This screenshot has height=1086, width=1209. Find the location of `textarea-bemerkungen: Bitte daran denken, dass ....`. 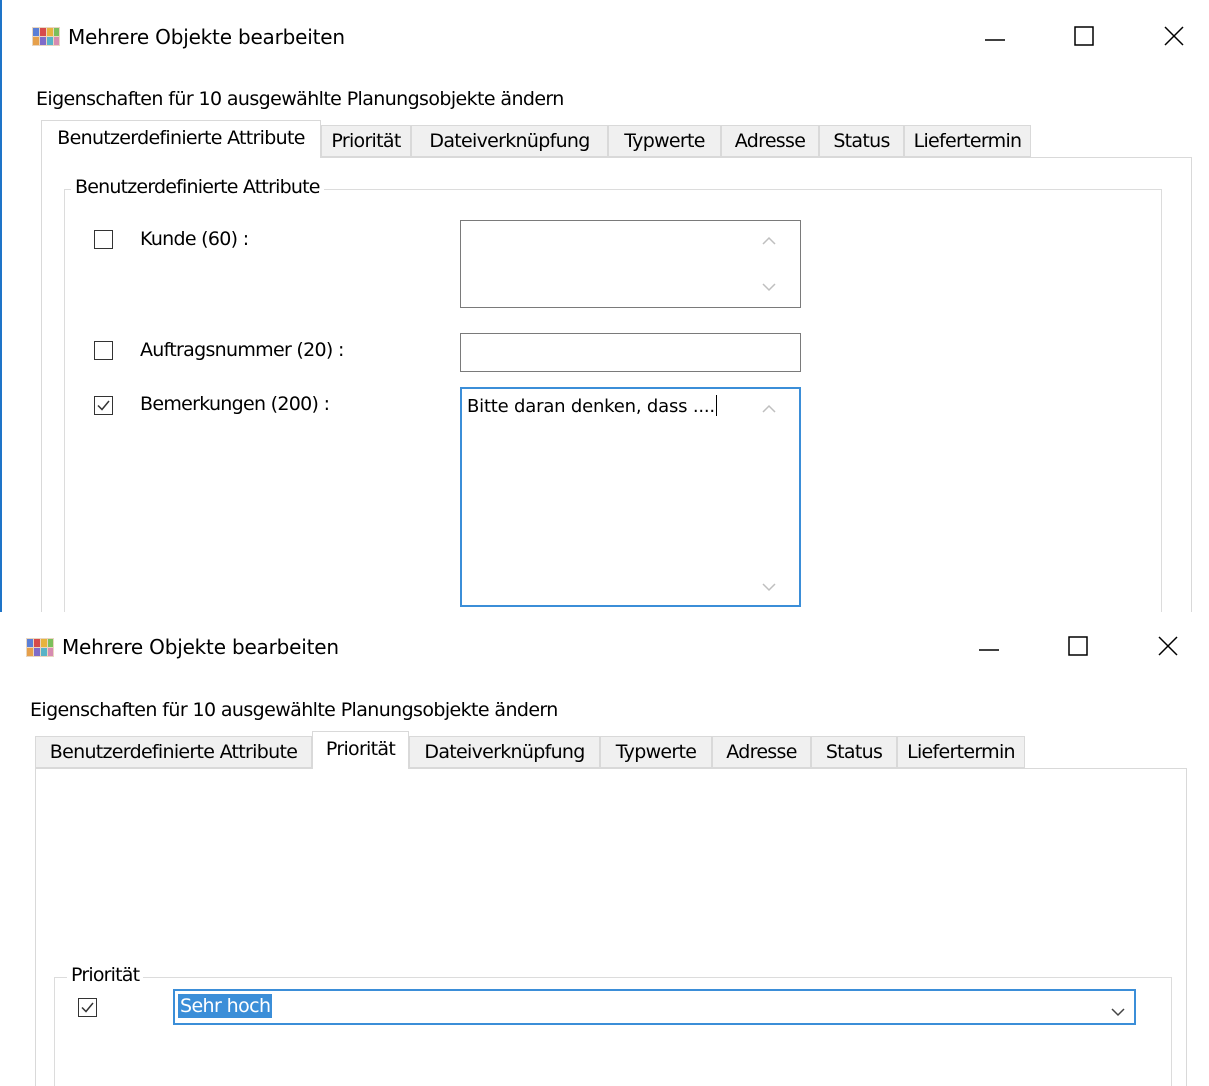

textarea-bemerkungen: Bitte daran denken, dass .... is located at coordinates (630, 497).